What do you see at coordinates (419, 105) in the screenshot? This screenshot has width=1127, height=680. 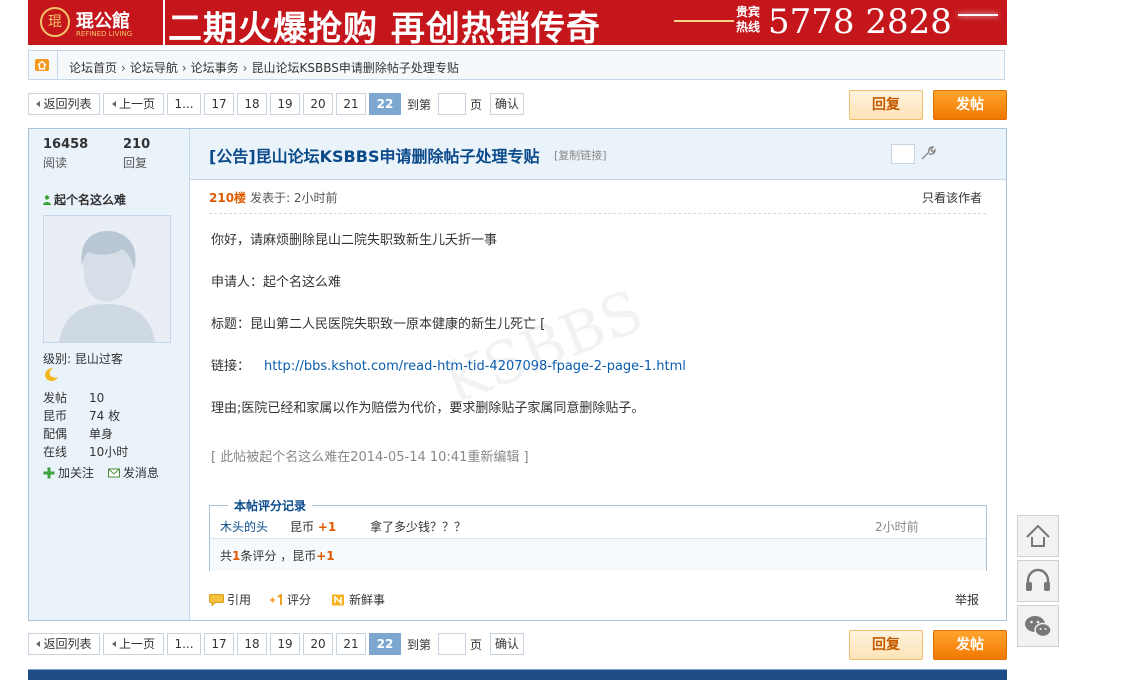 I see `goto-label: 到第` at bounding box center [419, 105].